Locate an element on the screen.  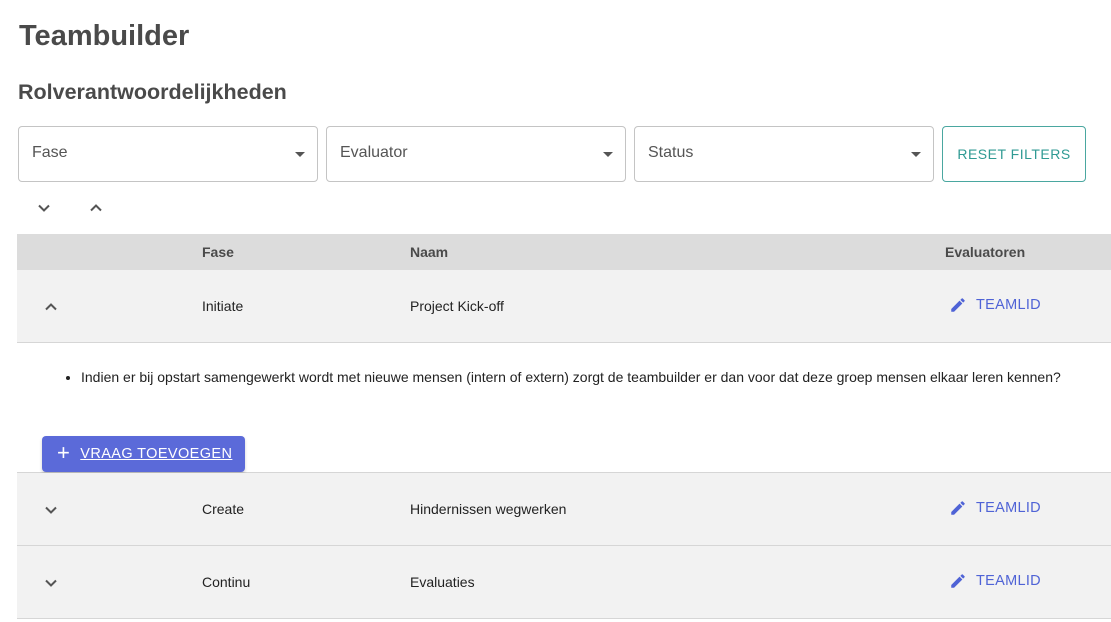
collapse-all-button is located at coordinates (96, 208).